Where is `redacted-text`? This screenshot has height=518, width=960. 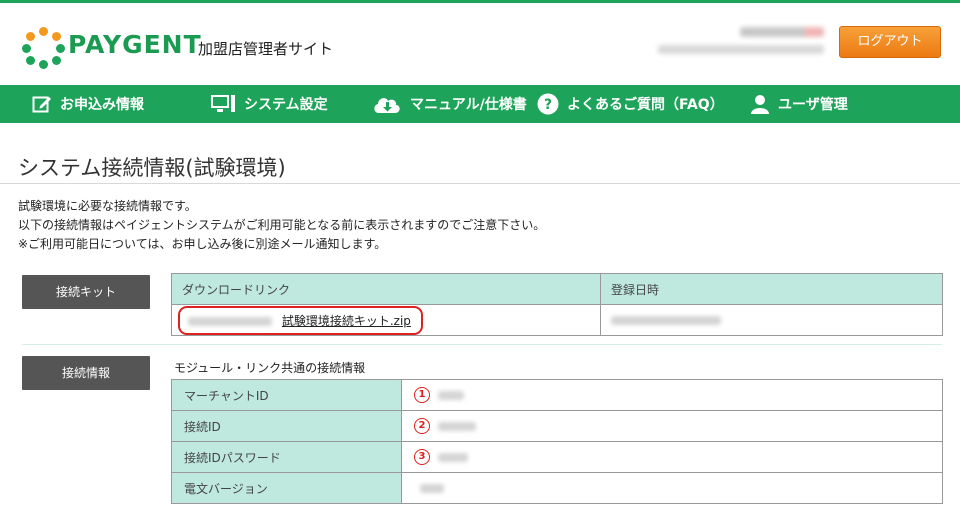
redacted-text is located at coordinates (230, 321).